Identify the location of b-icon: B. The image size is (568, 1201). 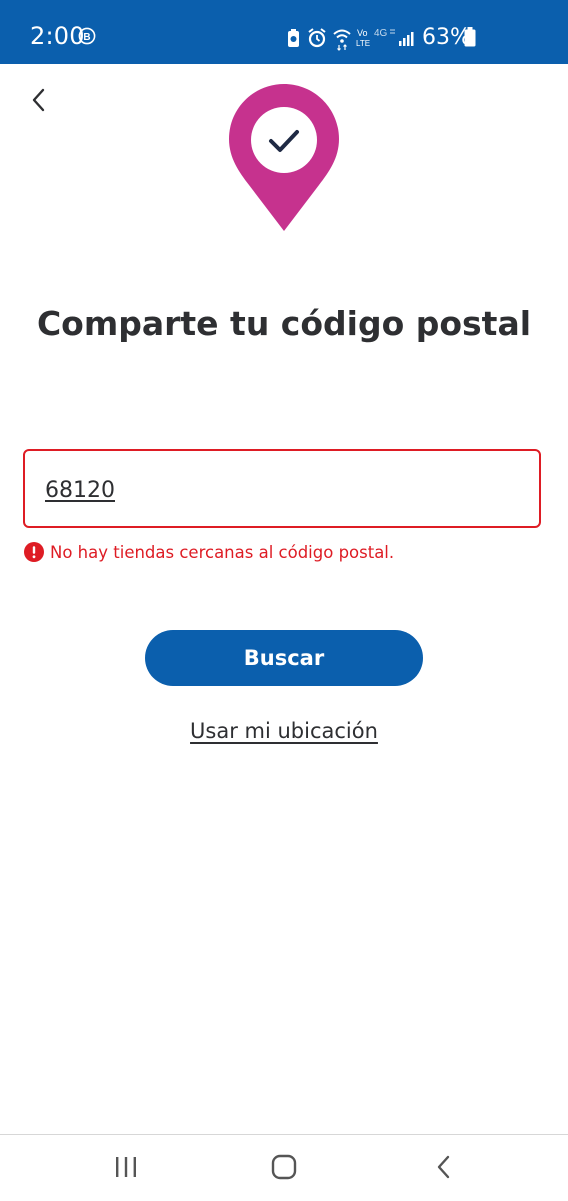
(87, 36).